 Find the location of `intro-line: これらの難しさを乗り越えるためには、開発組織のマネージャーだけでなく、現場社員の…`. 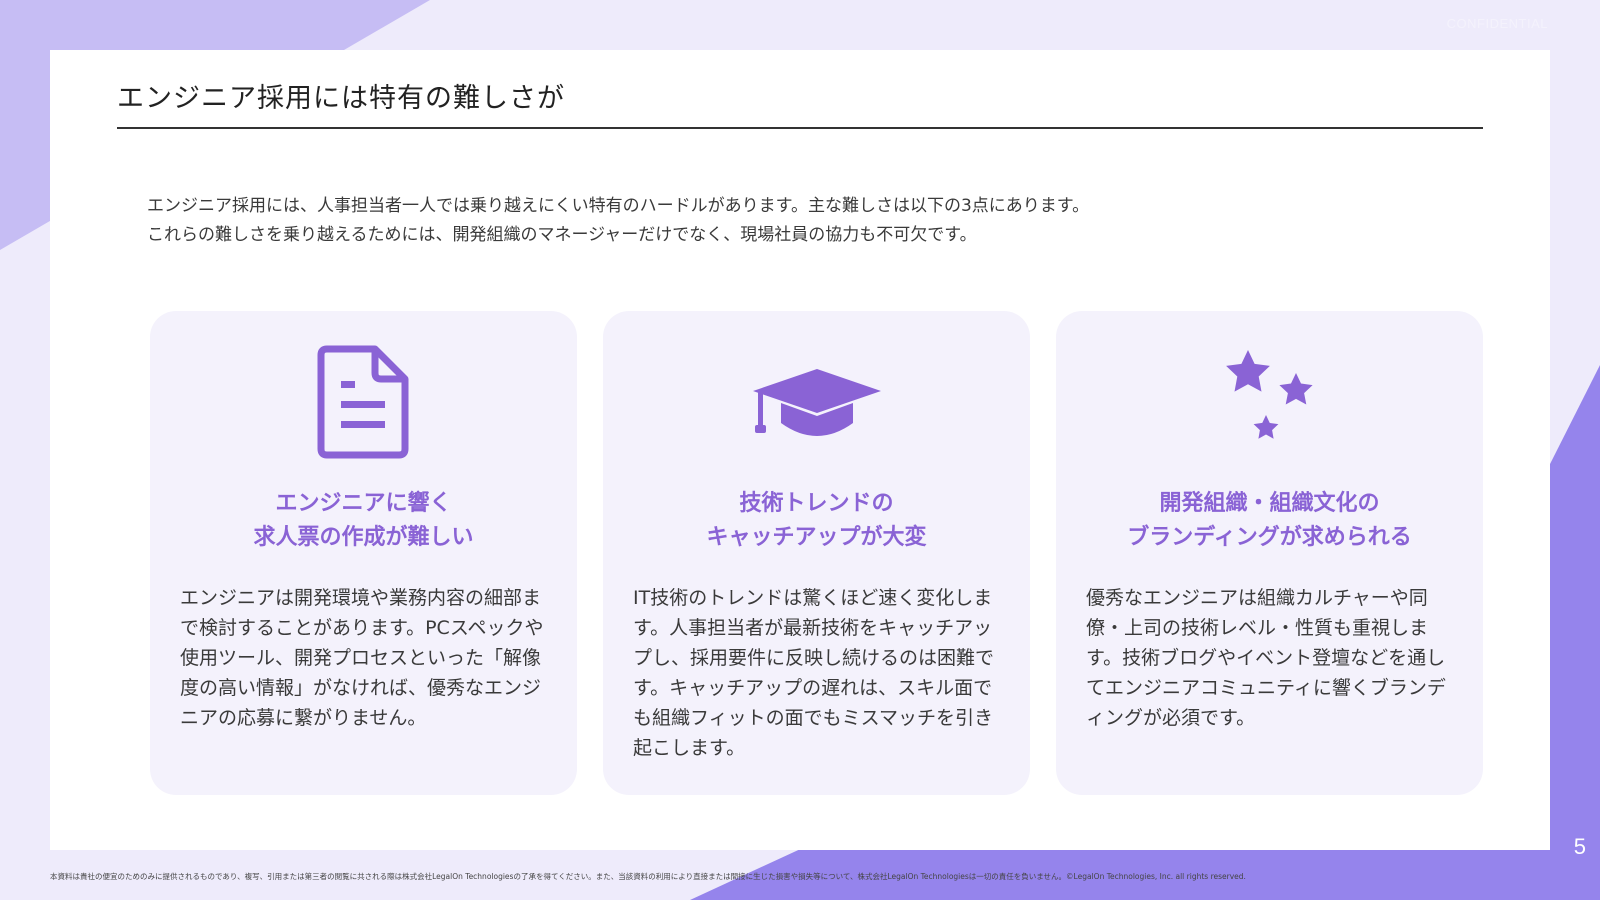

intro-line: これらの難しさを乗り越えるためには、開発組織のマネージャーだけでなく、現場社員の… is located at coordinates (562, 235).